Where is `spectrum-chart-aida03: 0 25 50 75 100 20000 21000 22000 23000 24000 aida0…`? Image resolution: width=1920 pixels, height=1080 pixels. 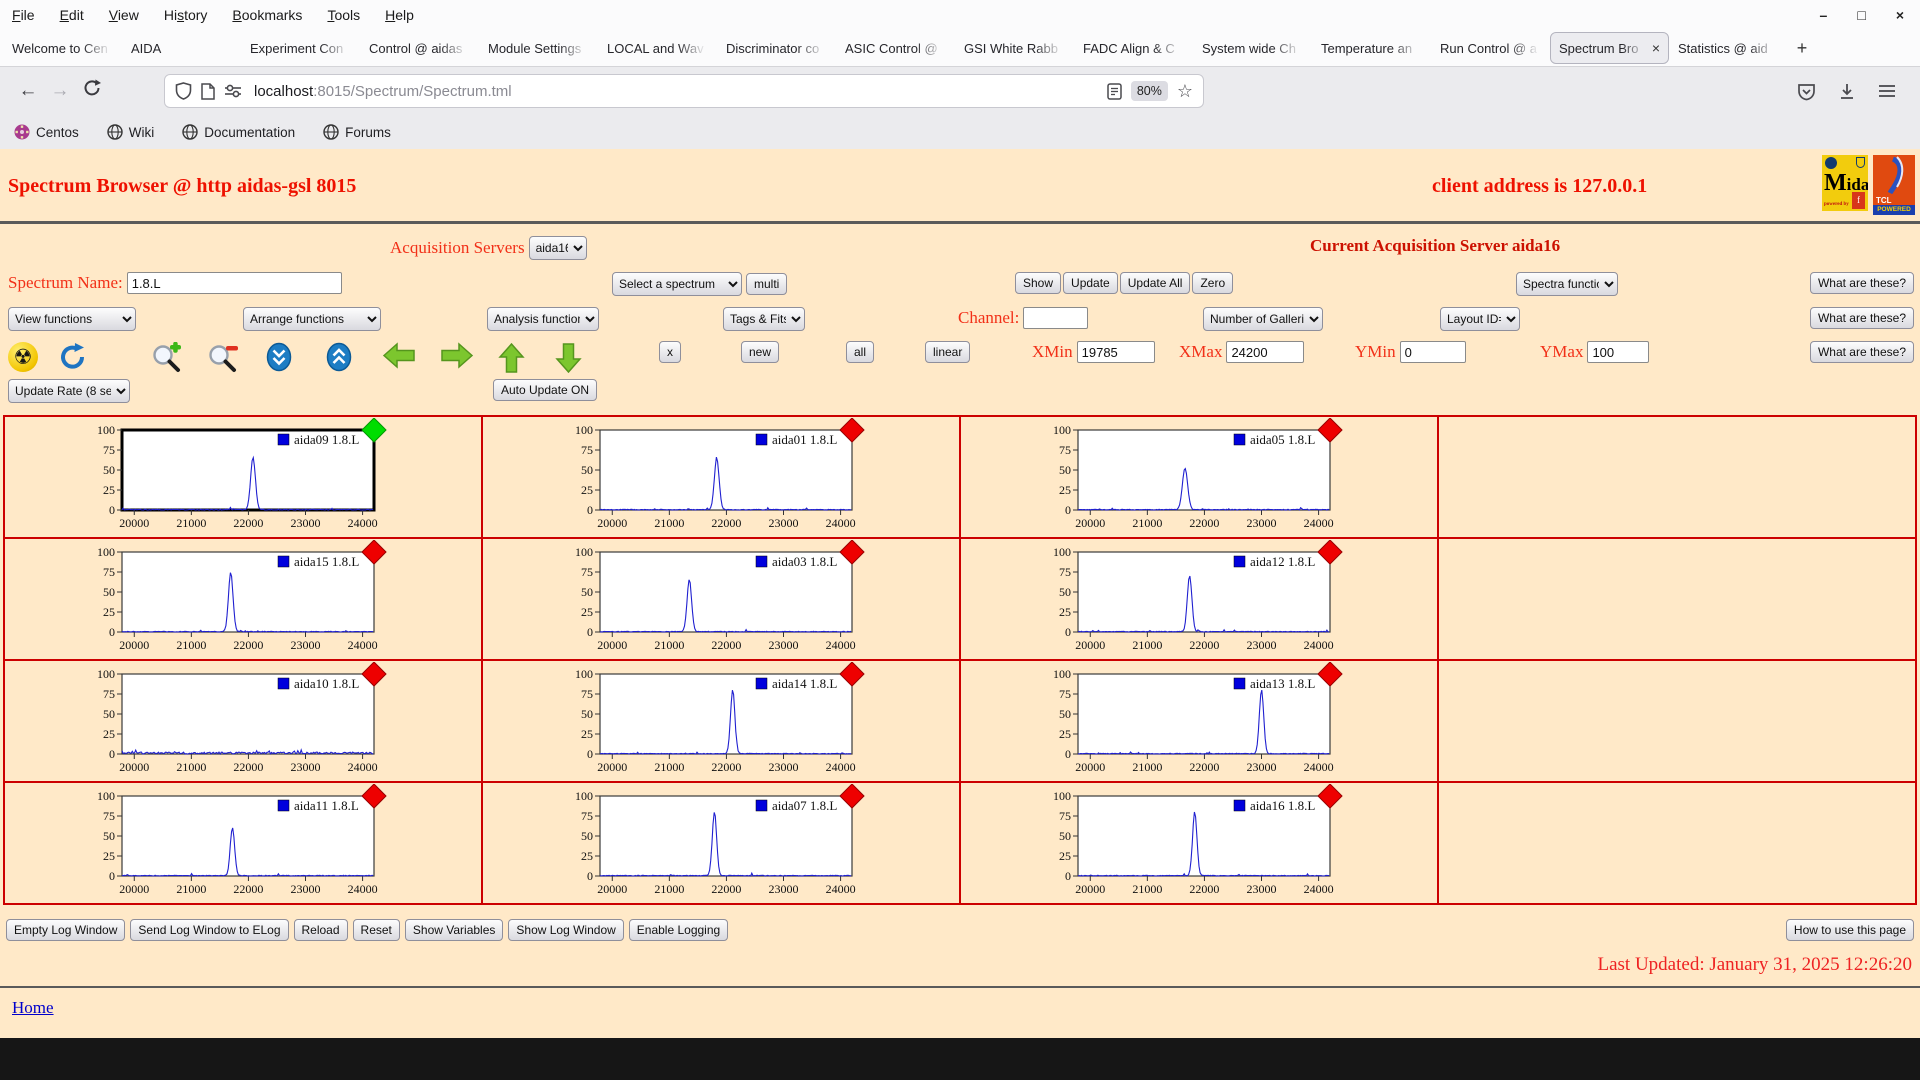
spectrum-chart-aida03: 0 25 50 75 100 20000 21000 22000 23000 24000 aida0… is located at coordinates (716, 596).